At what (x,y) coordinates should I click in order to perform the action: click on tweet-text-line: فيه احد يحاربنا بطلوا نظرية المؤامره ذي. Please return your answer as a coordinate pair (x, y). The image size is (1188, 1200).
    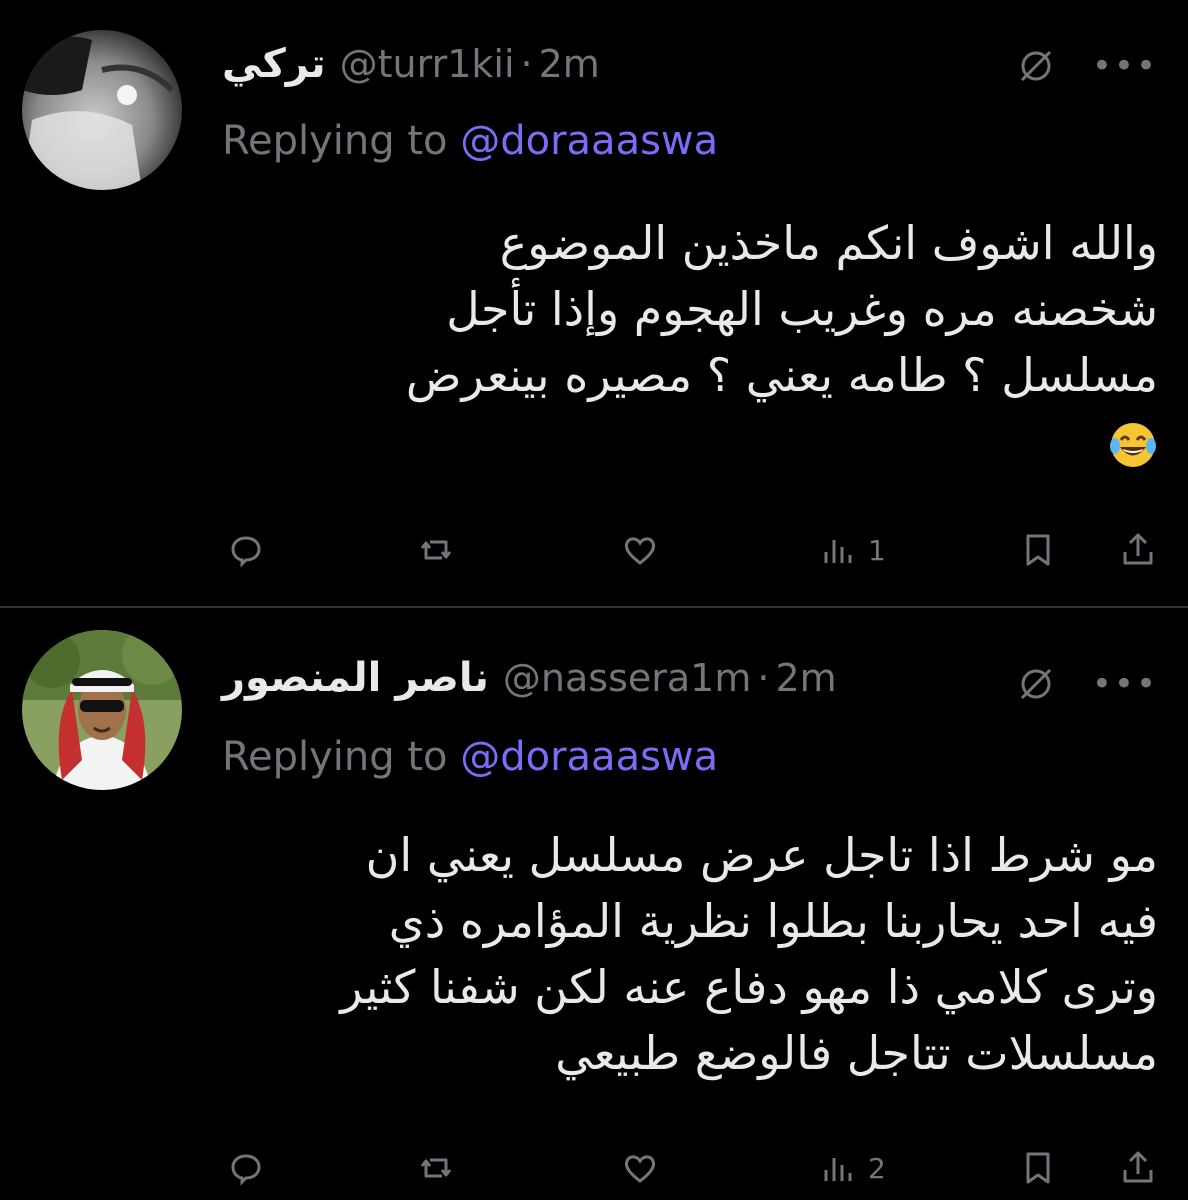
    Looking at the image, I should click on (773, 921).